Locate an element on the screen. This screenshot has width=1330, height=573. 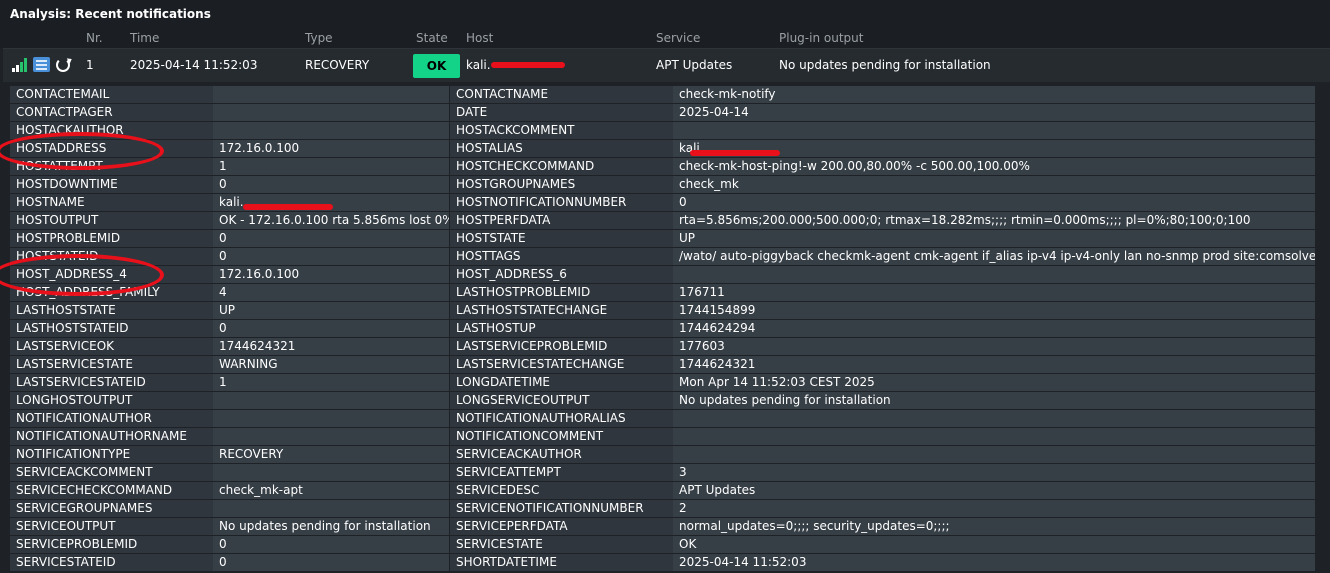
context-row: HOST_ADDRESS_4 172.16.0.100 HOST_ADDRESS_6 is located at coordinates (662, 274).